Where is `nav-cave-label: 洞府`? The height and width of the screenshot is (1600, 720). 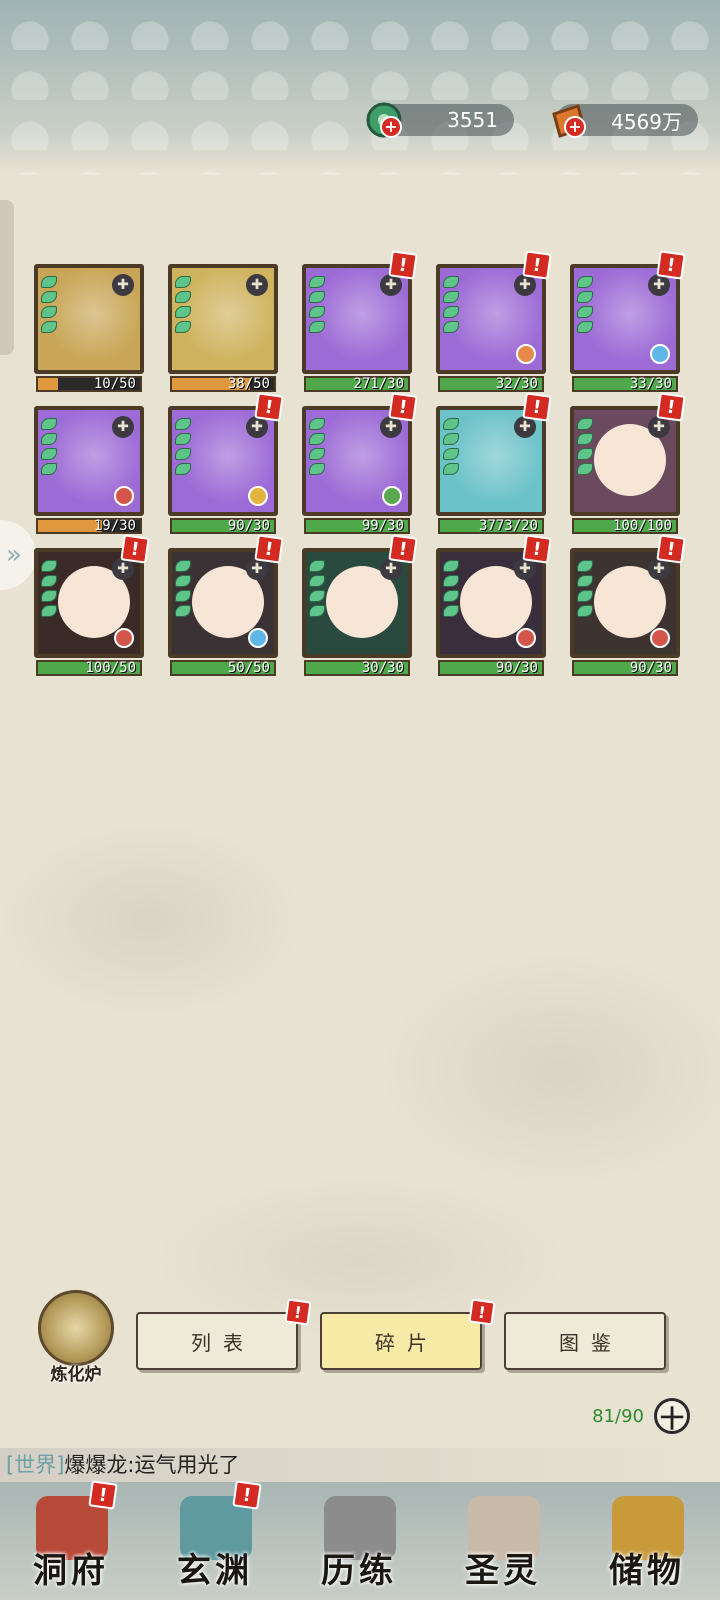 nav-cave-label: 洞府 is located at coordinates (71, 1571).